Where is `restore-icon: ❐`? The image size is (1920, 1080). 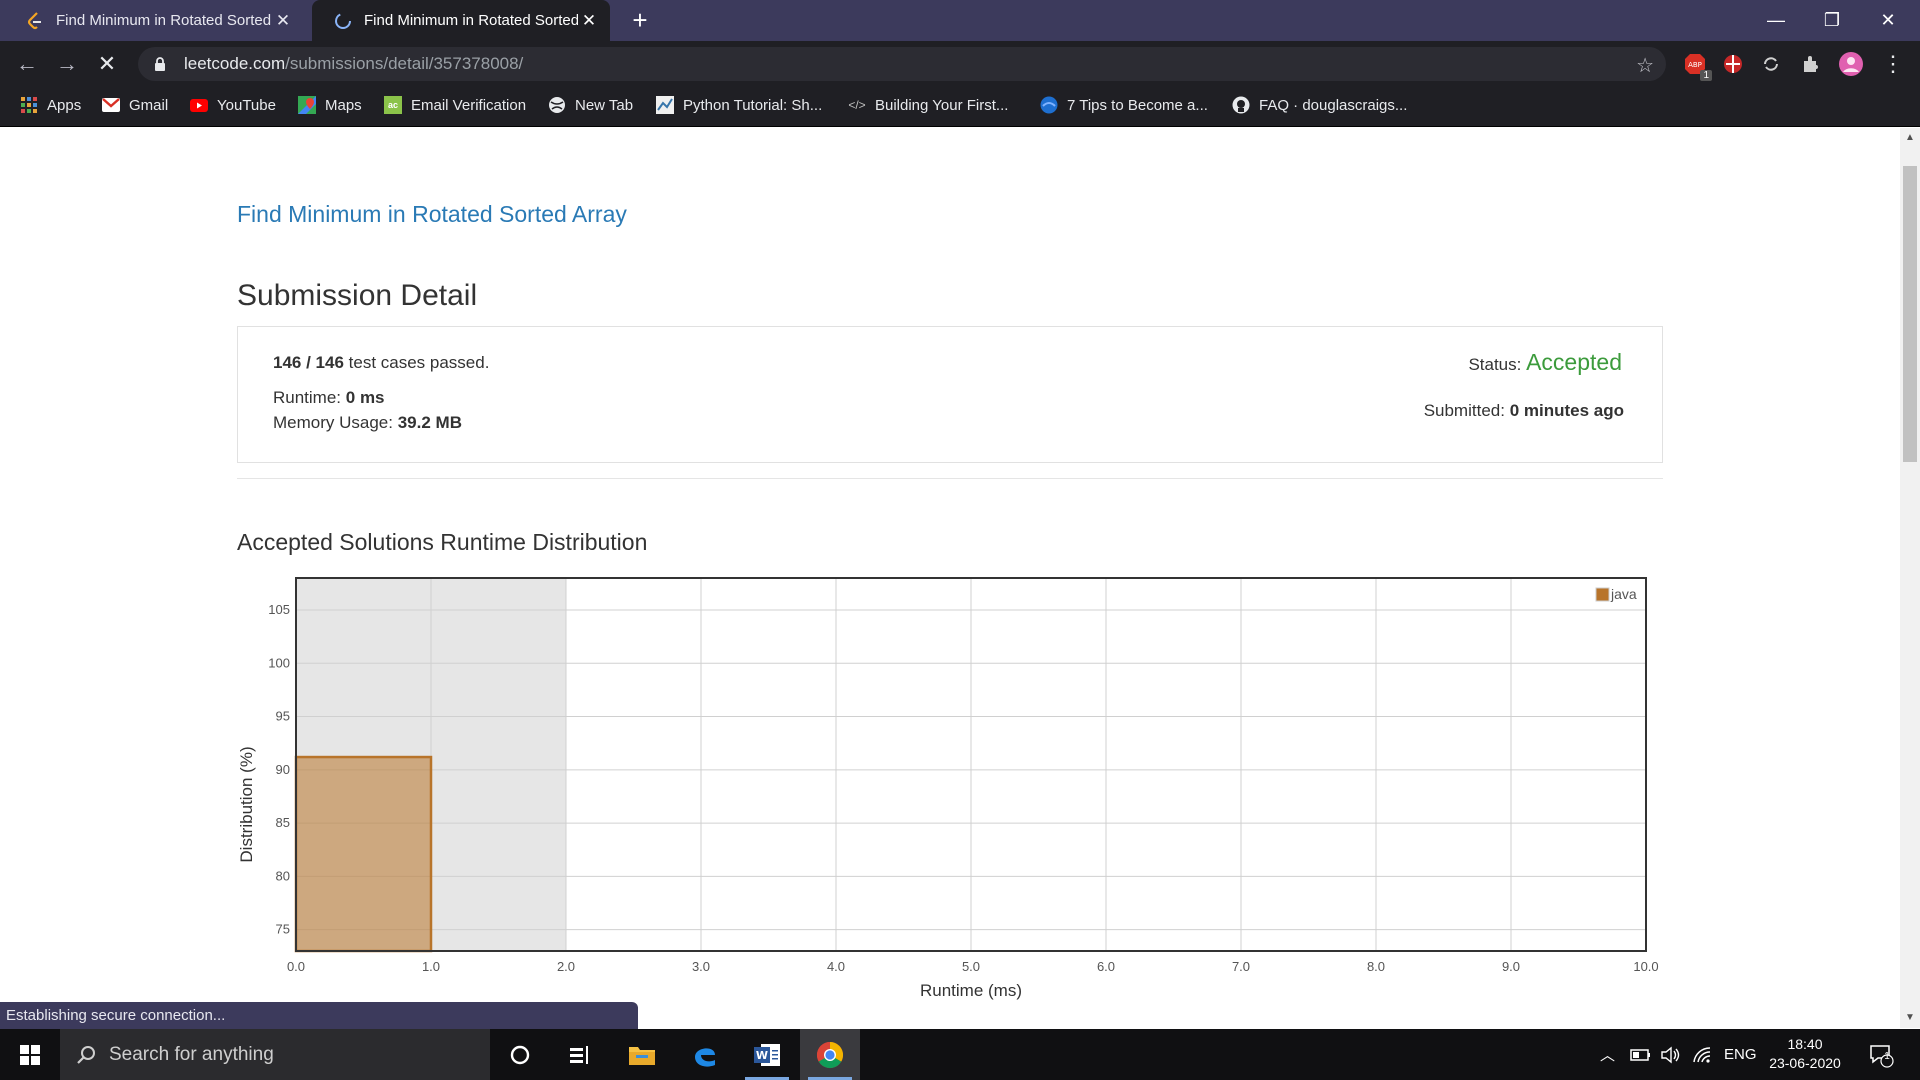
restore-icon: ❐ is located at coordinates (1832, 20).